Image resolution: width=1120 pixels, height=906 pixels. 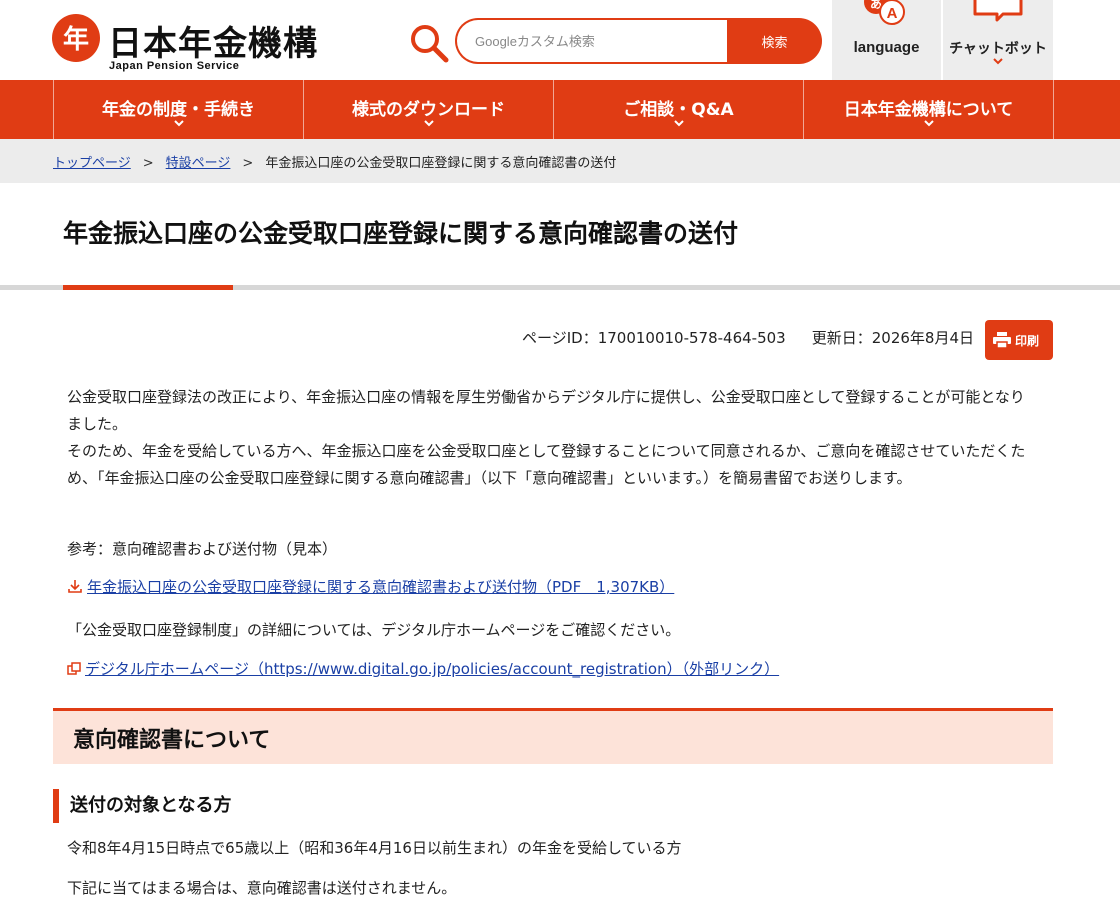 I want to click on logo-subtitle: Japan Pension Service, so click(x=174, y=66).